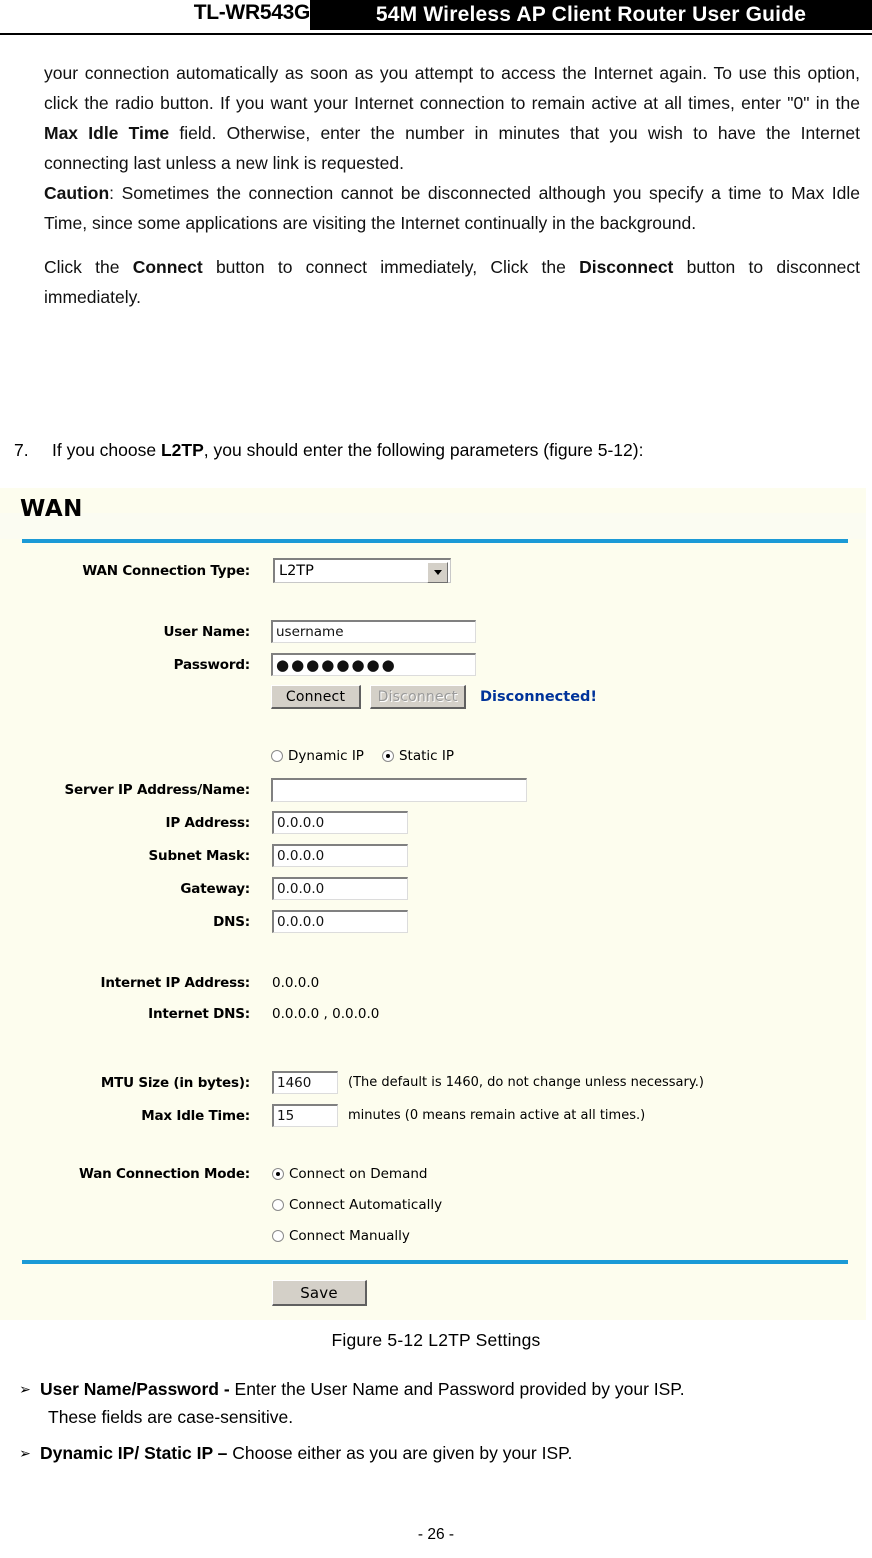 The width and height of the screenshot is (872, 1558). What do you see at coordinates (387, 756) in the screenshot?
I see `radio-static-ip-icon` at bounding box center [387, 756].